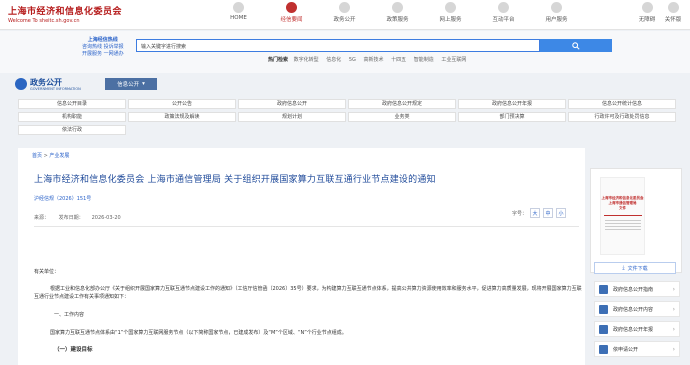  Describe the element at coordinates (556, 12) in the screenshot. I see `nav-user-service: 用户服务` at that location.